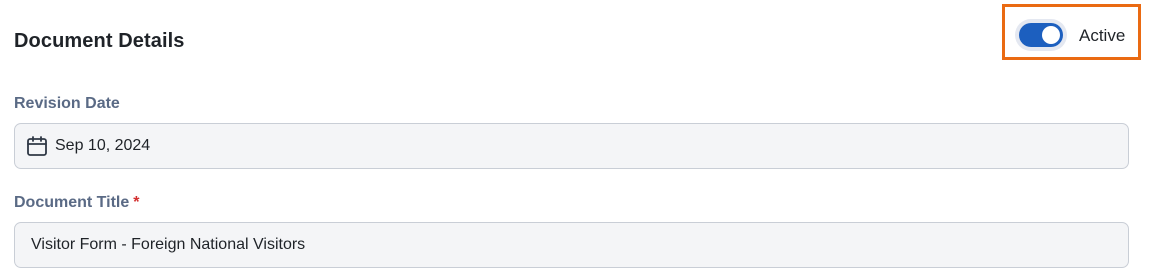 The image size is (1152, 274). What do you see at coordinates (72, 202) in the screenshot?
I see `document-title-label-text: Document Title` at bounding box center [72, 202].